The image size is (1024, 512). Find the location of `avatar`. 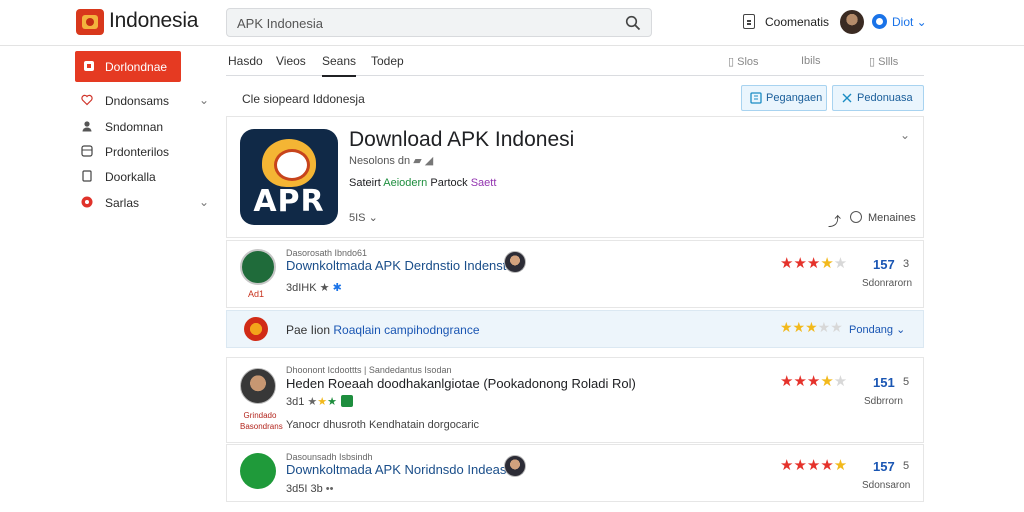

avatar is located at coordinates (852, 22).